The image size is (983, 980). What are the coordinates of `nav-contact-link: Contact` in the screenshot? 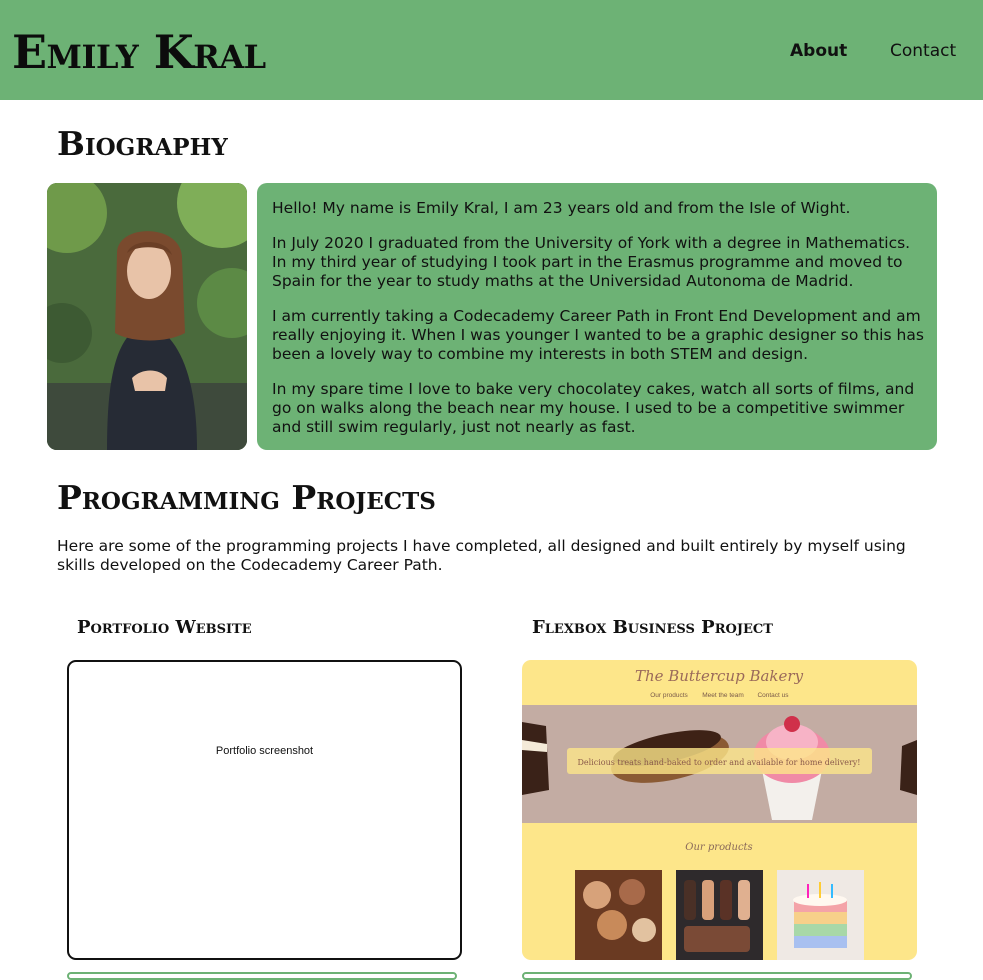 It's located at (923, 51).